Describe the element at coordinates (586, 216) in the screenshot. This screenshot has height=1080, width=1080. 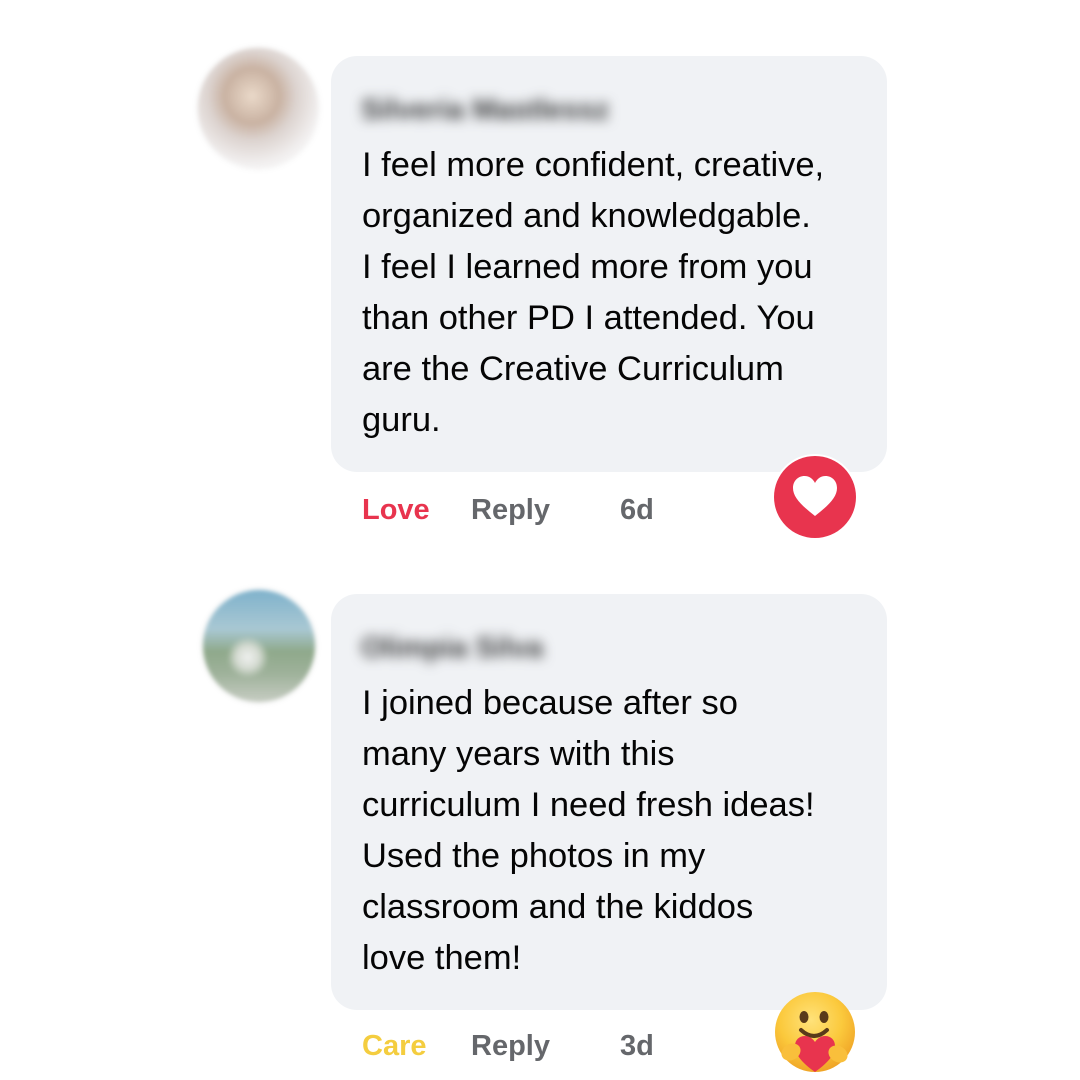
I see `comment-text-line: organized and knowledgable.` at that location.